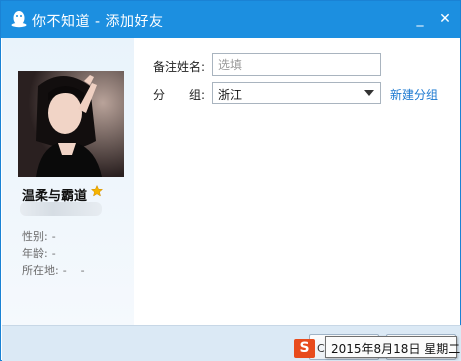 The width and height of the screenshot is (461, 361). I want to click on age-label: 年龄:, so click(35, 253).